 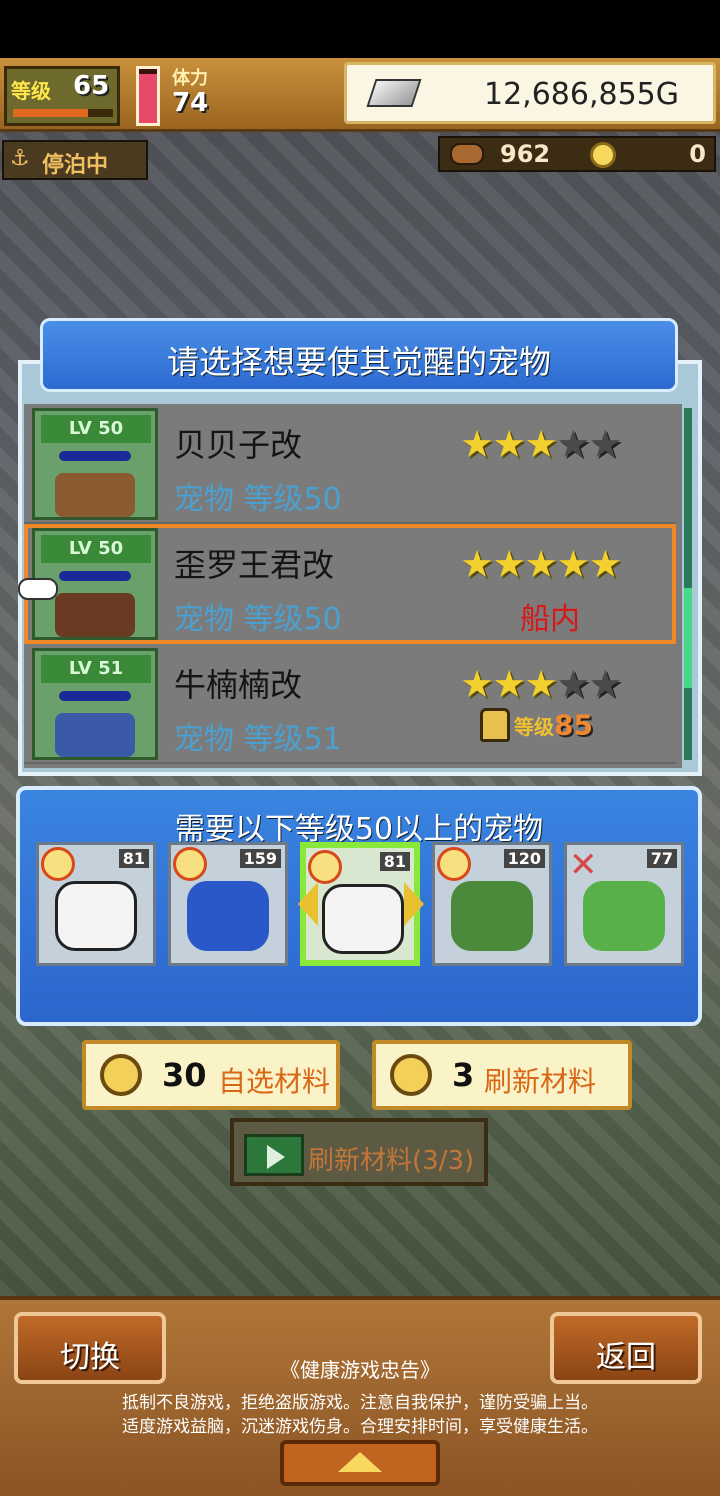 I want to click on material-number: 120, so click(x=524, y=858).